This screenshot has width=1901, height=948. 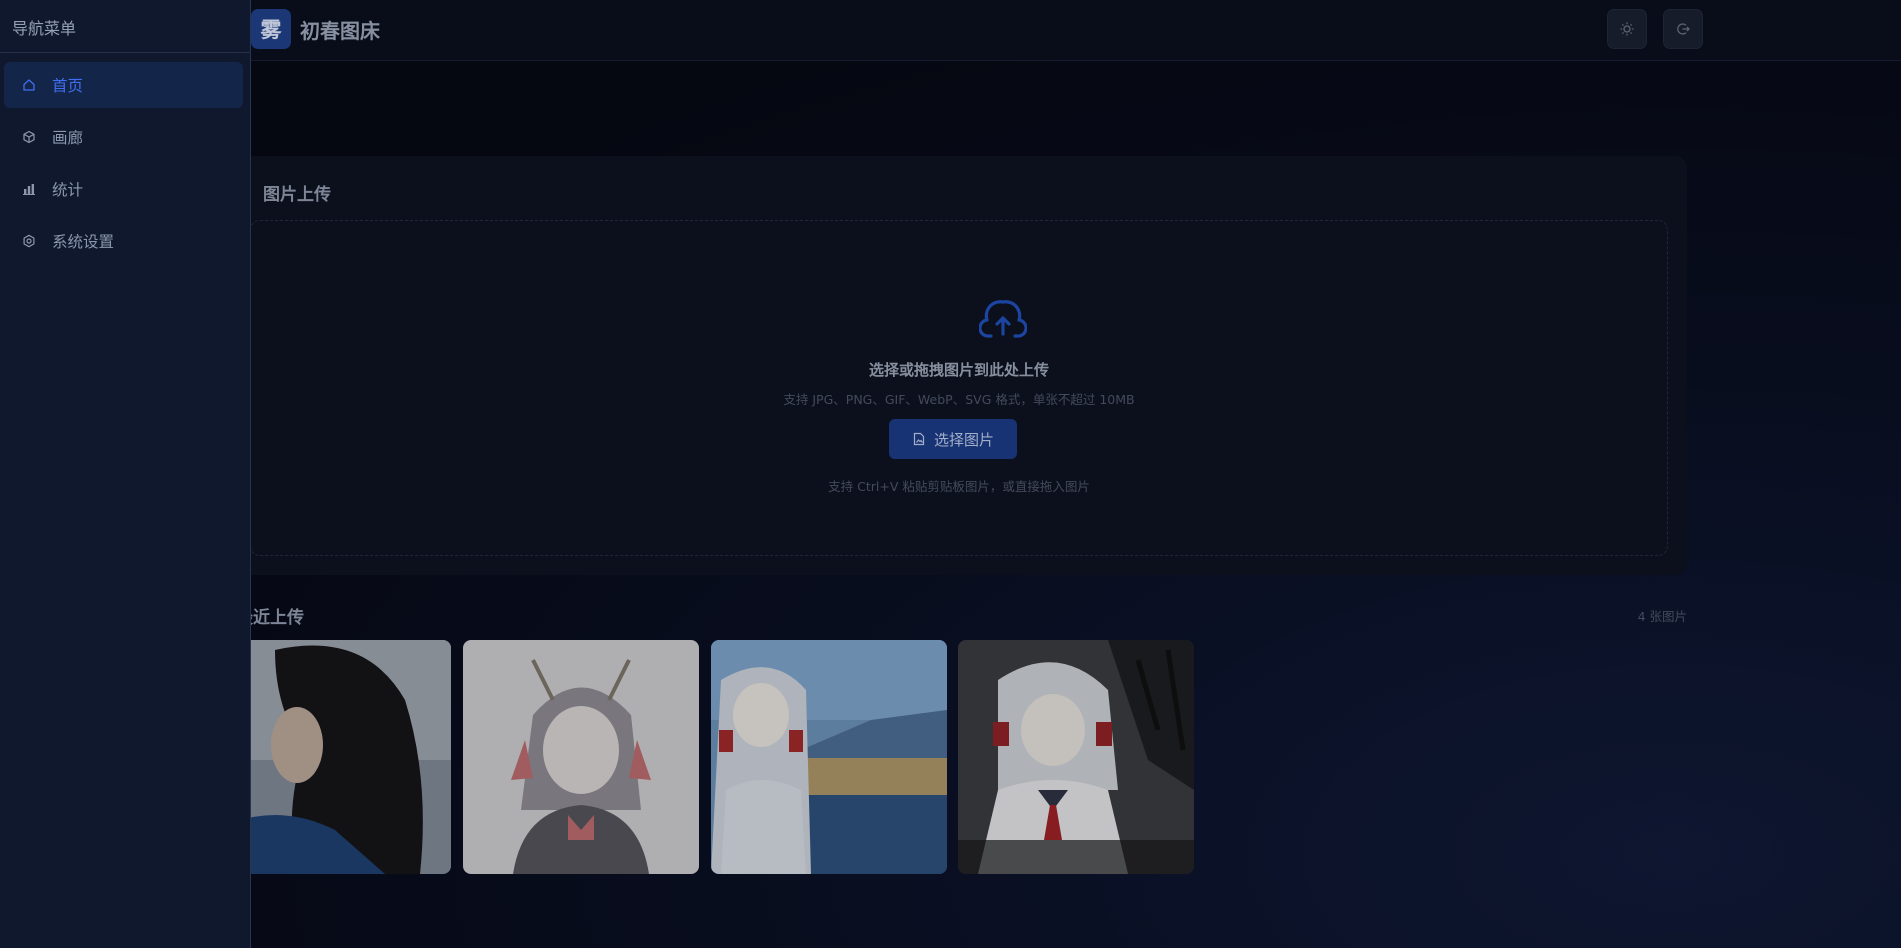 What do you see at coordinates (125, 52) in the screenshot?
I see `drawer-divider` at bounding box center [125, 52].